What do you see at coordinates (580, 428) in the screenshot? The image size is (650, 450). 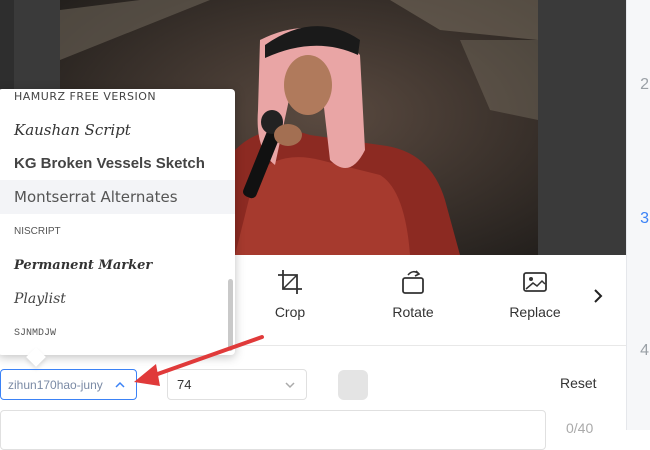 I see `character-count: 0/40` at bounding box center [580, 428].